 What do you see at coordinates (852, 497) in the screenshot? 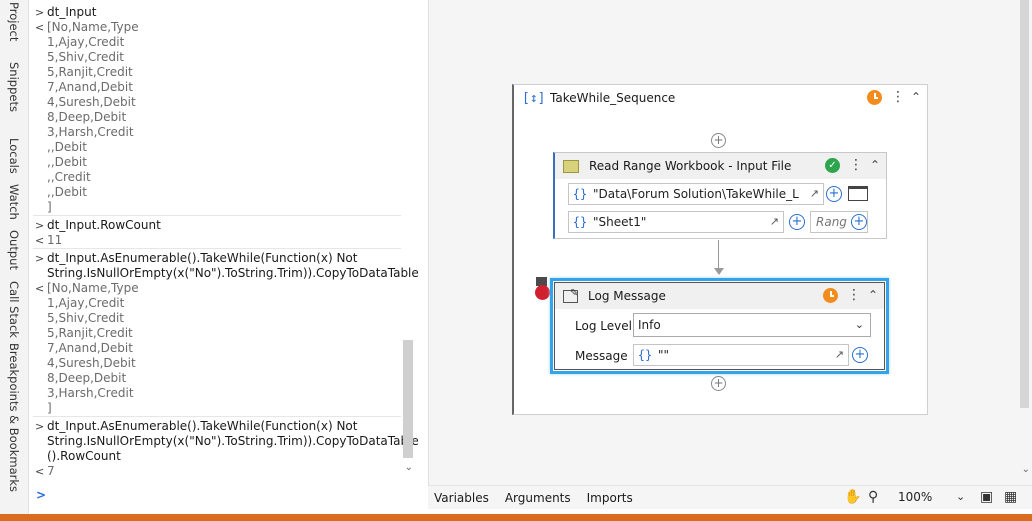
I see `hand-pan-icon: ✋` at bounding box center [852, 497].